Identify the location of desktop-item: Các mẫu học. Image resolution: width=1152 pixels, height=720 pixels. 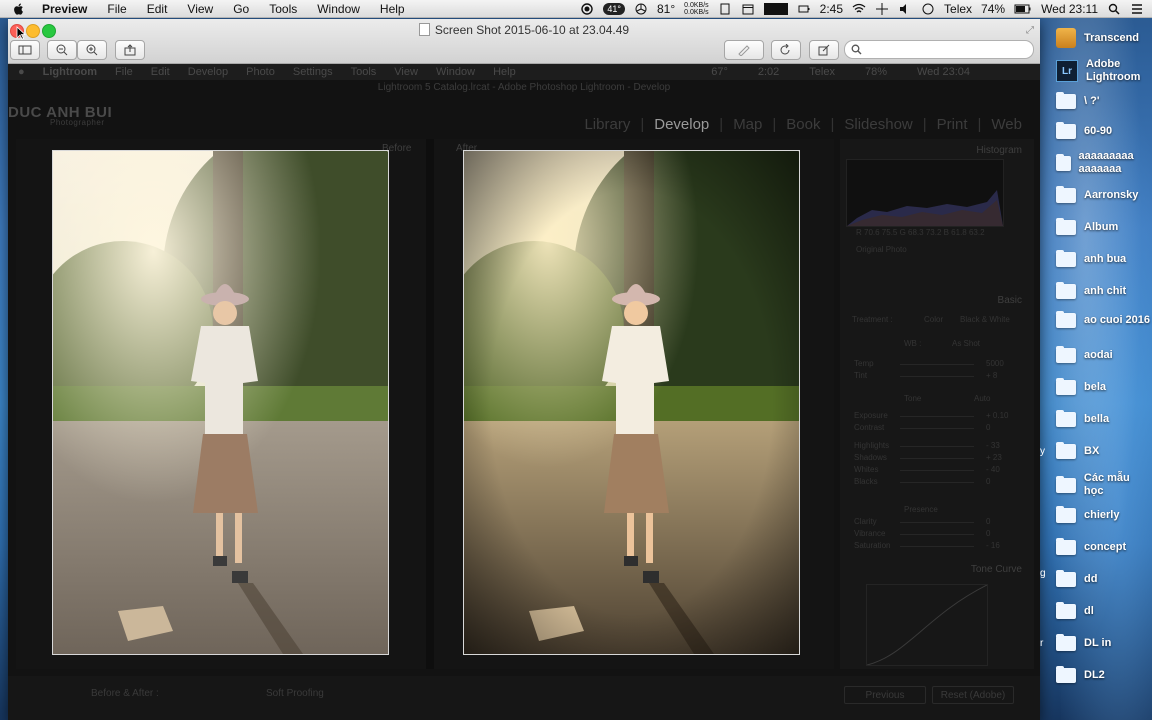
(1104, 485).